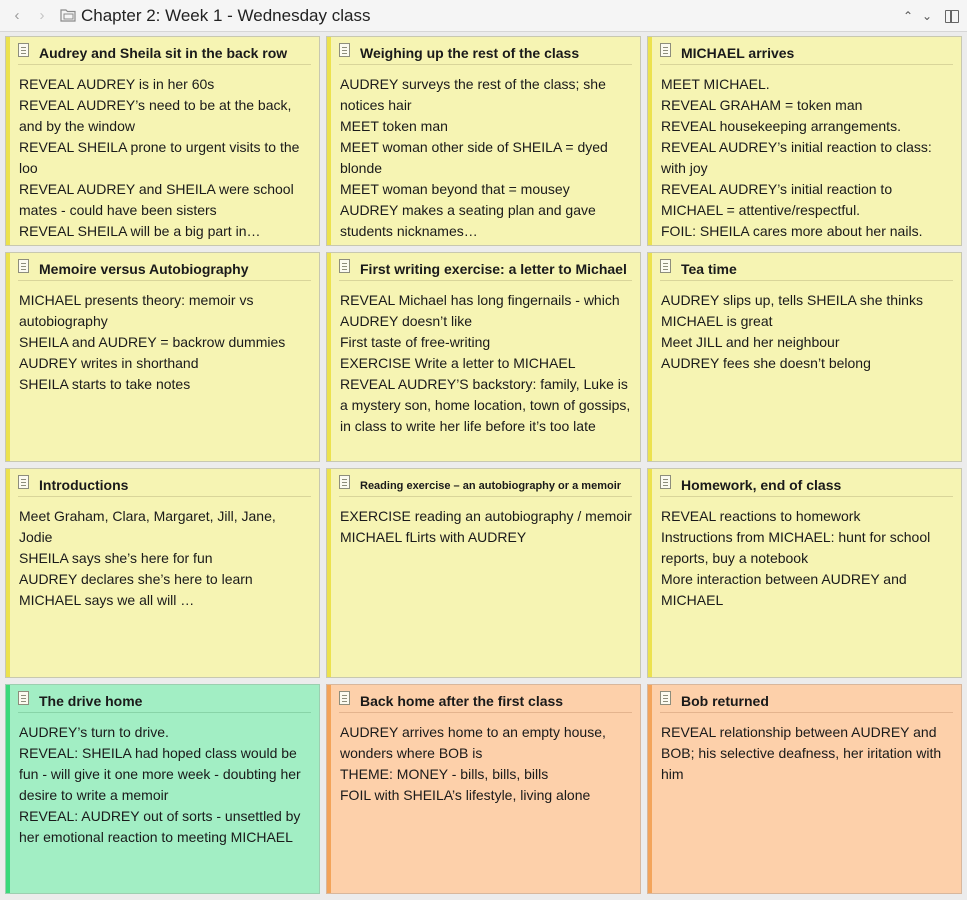  What do you see at coordinates (177, 53) in the screenshot?
I see `card-title: Audrey and Sheila sit in the back row` at bounding box center [177, 53].